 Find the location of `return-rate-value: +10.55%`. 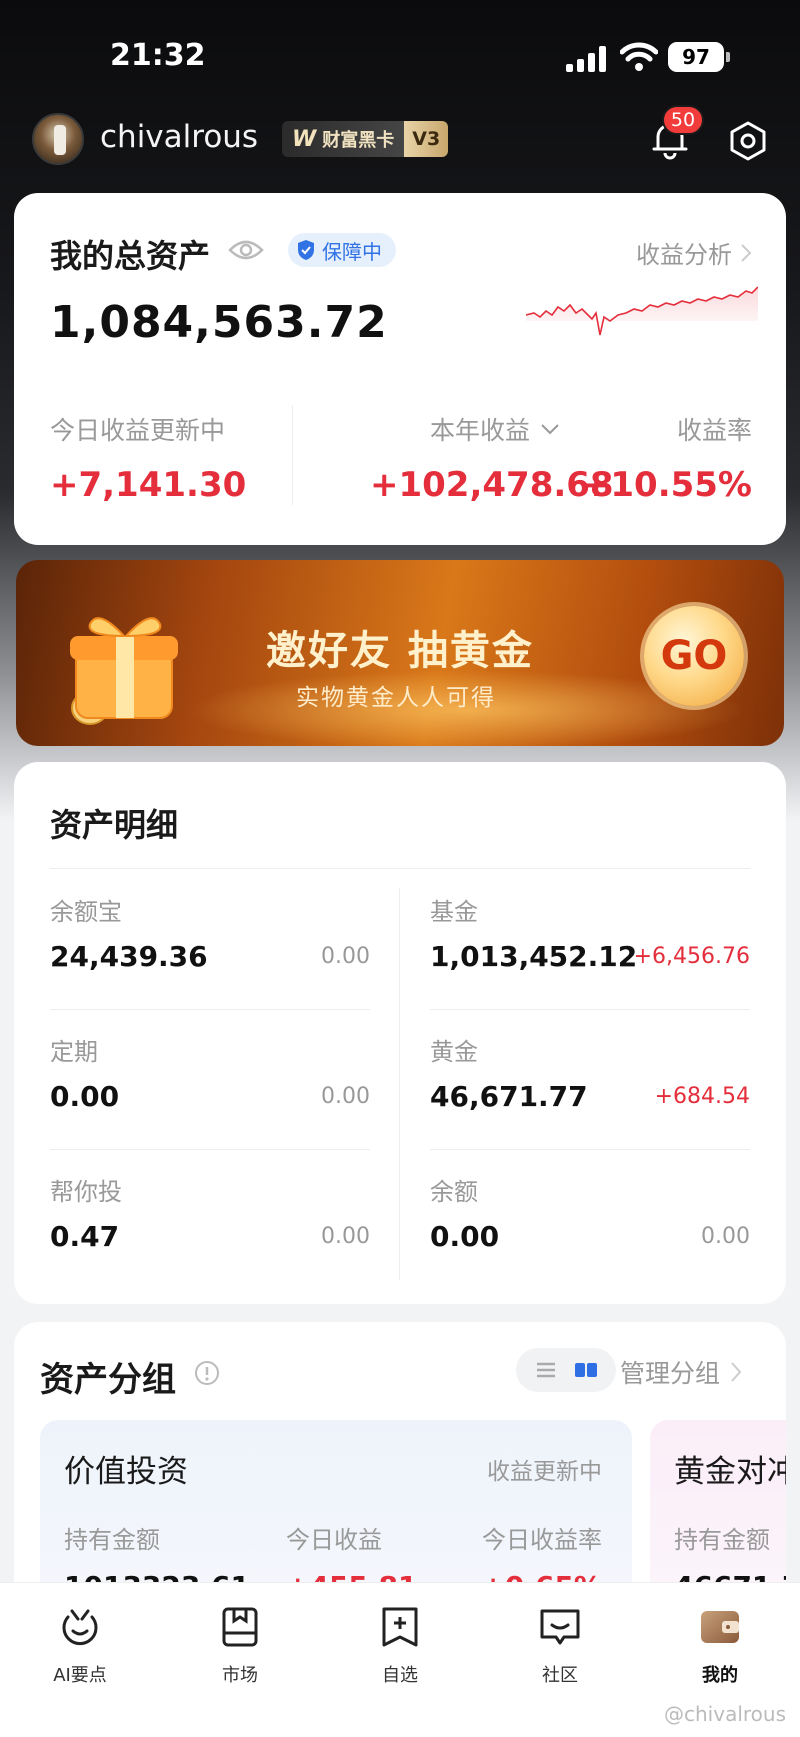

return-rate-value: +10.55% is located at coordinates (666, 485).